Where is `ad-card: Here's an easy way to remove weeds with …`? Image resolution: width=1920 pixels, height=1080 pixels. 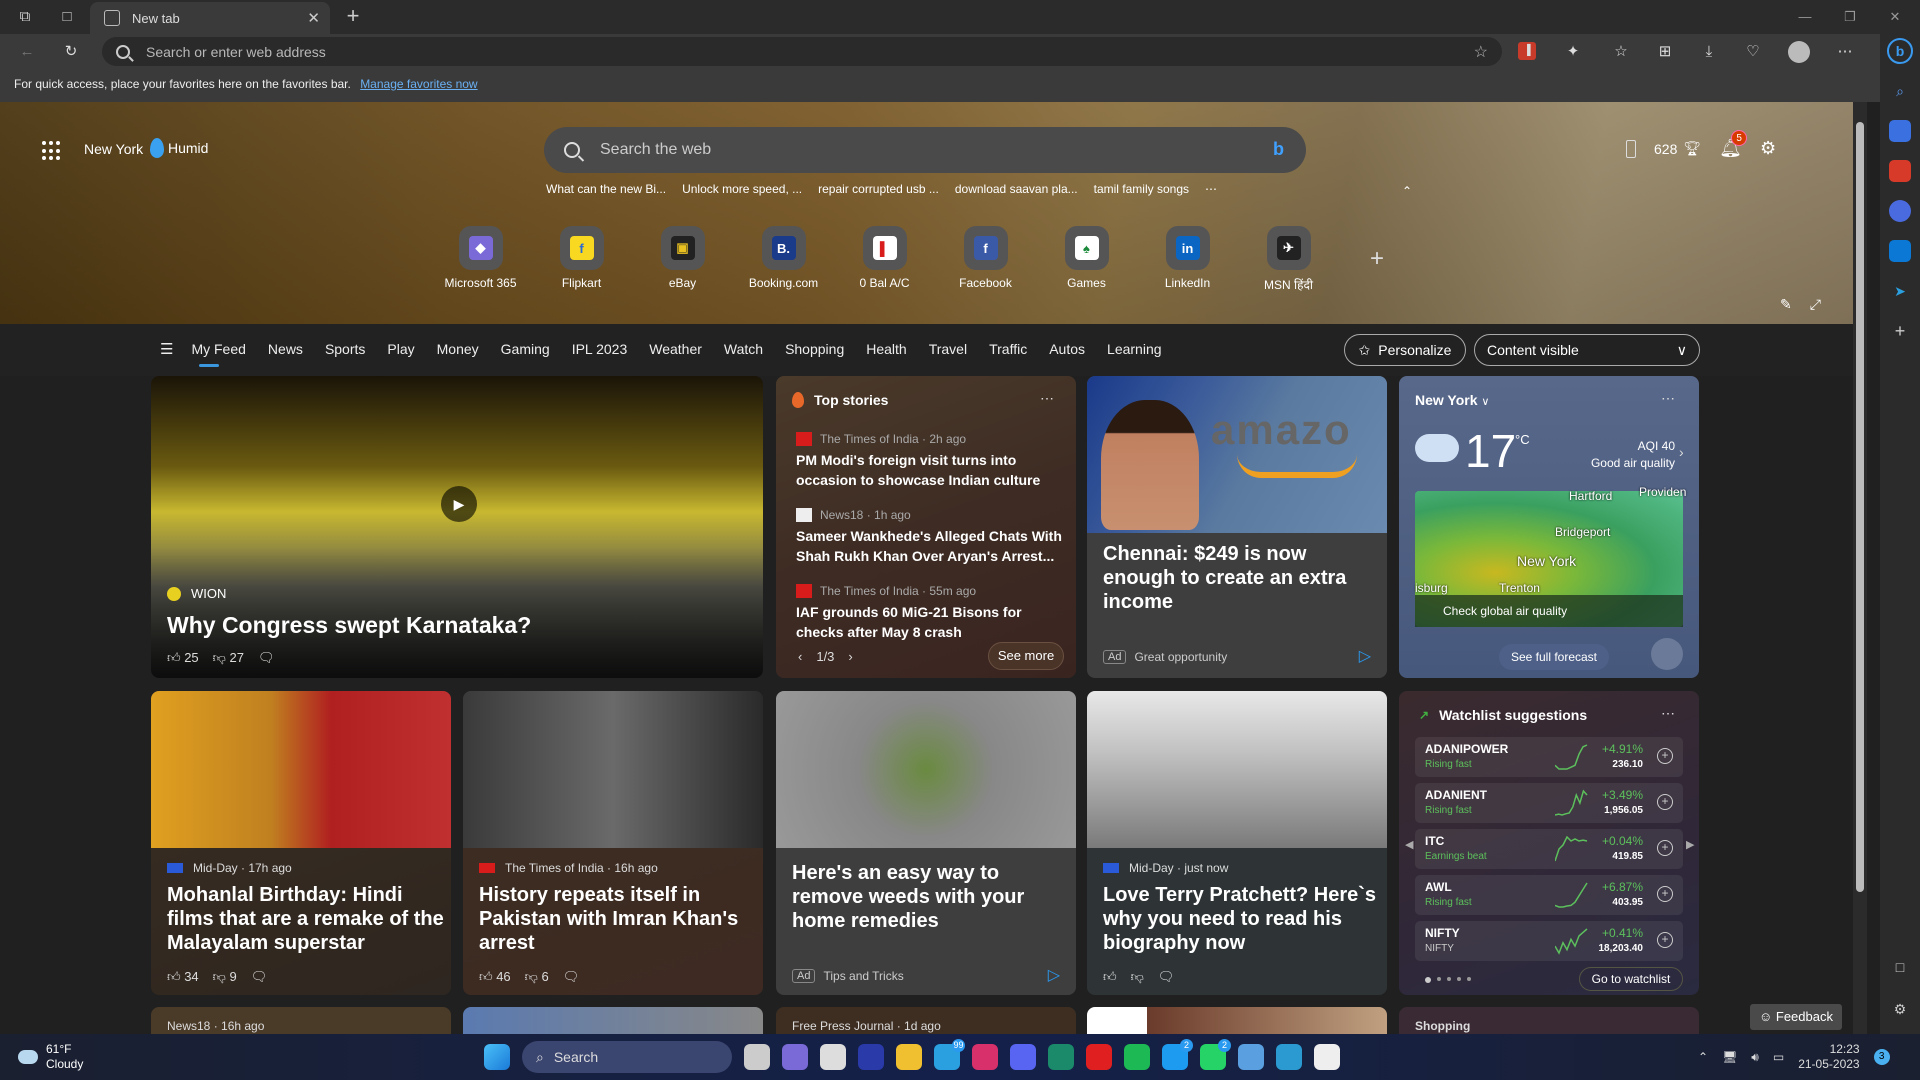
ad-card: Here's an easy way to remove weeds with … is located at coordinates (926, 843).